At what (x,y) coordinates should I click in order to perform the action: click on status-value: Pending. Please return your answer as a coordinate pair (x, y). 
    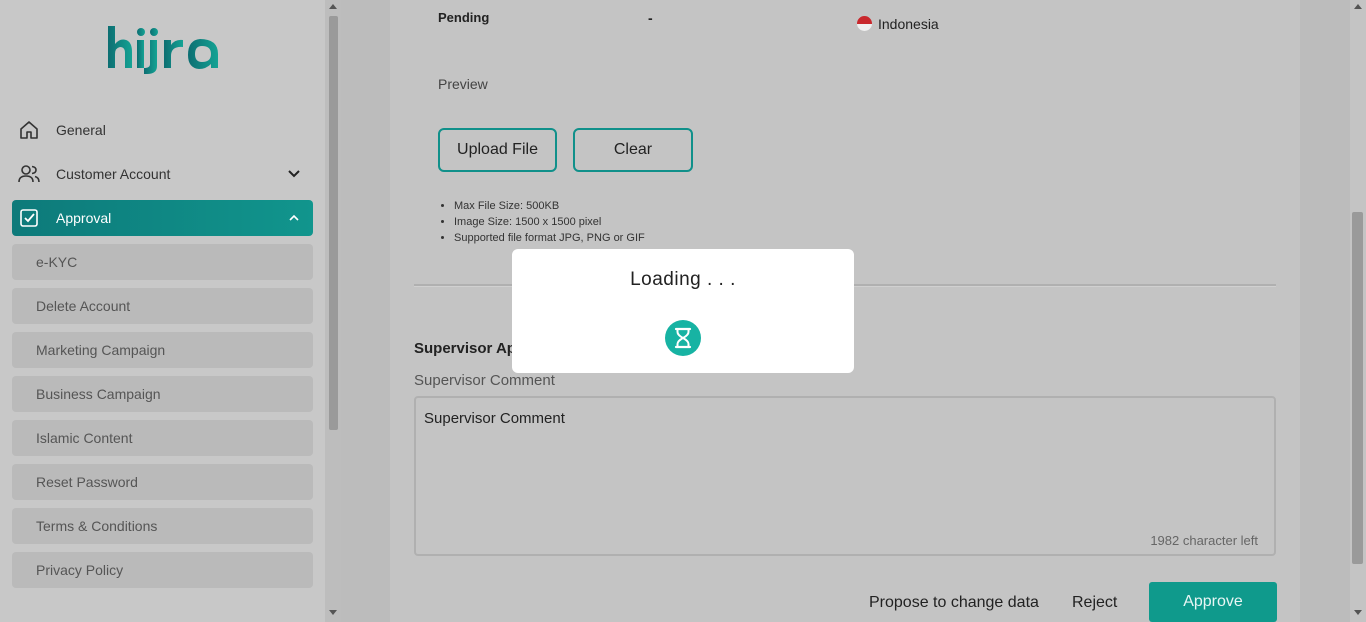
    Looking at the image, I should click on (464, 17).